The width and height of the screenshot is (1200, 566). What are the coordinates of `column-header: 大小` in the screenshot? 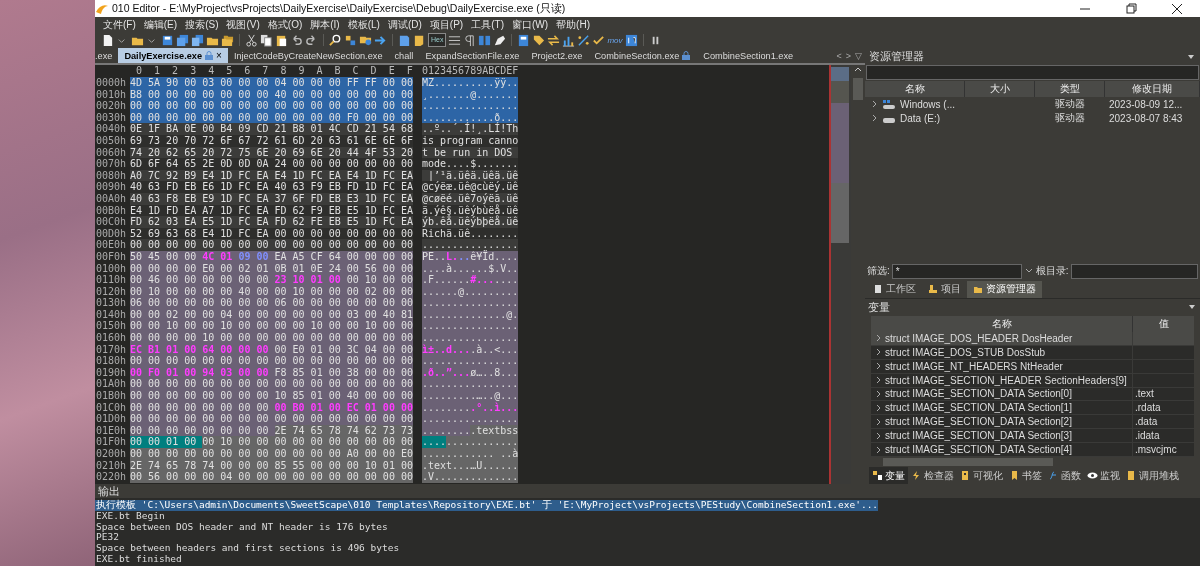 It's located at (1000, 89).